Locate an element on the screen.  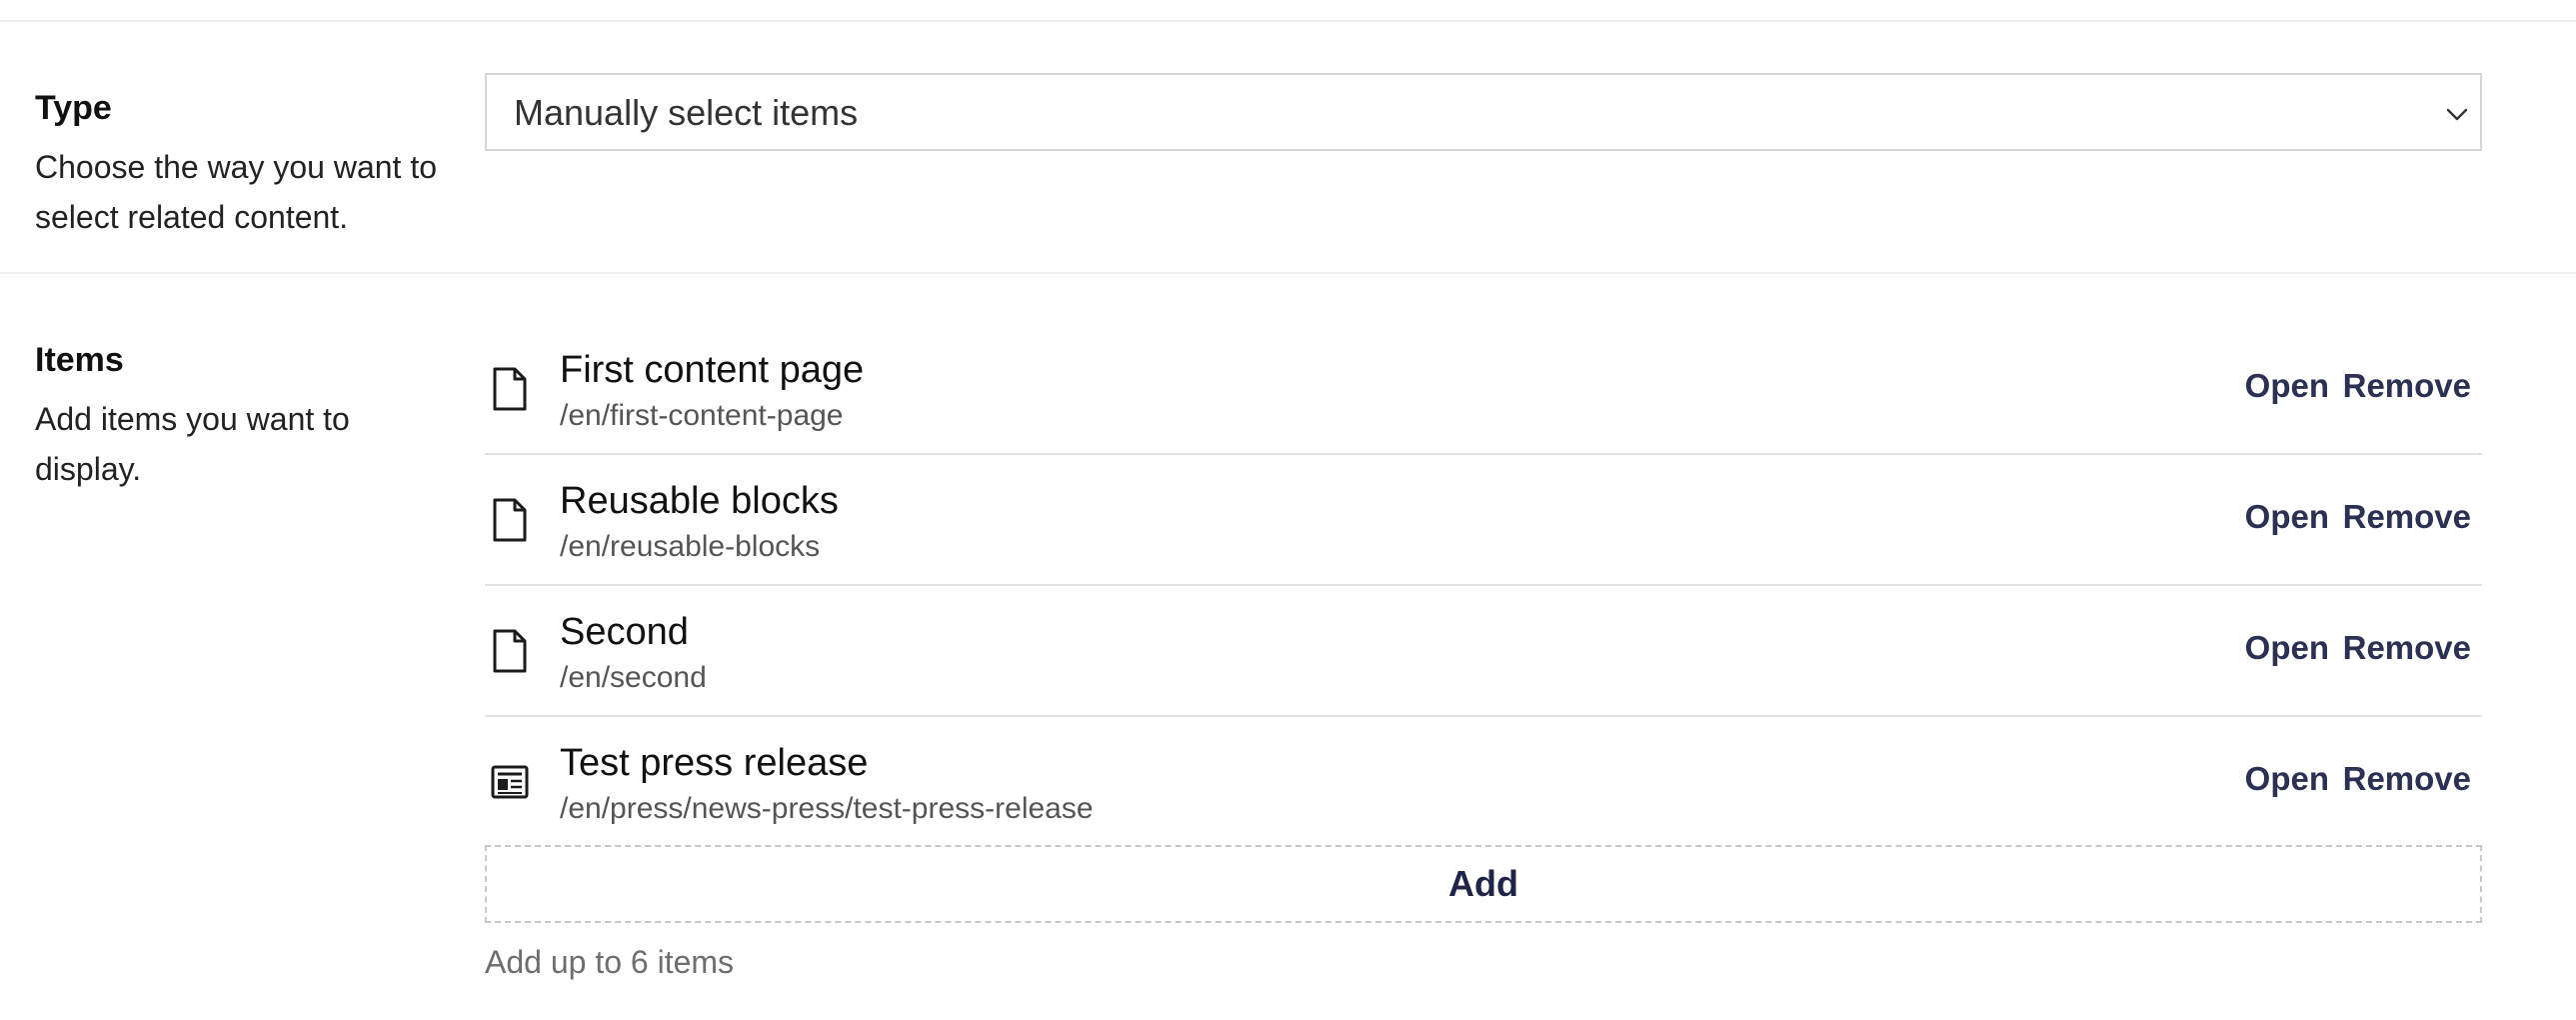
item-title: Reusable blocks is located at coordinates (700, 501).